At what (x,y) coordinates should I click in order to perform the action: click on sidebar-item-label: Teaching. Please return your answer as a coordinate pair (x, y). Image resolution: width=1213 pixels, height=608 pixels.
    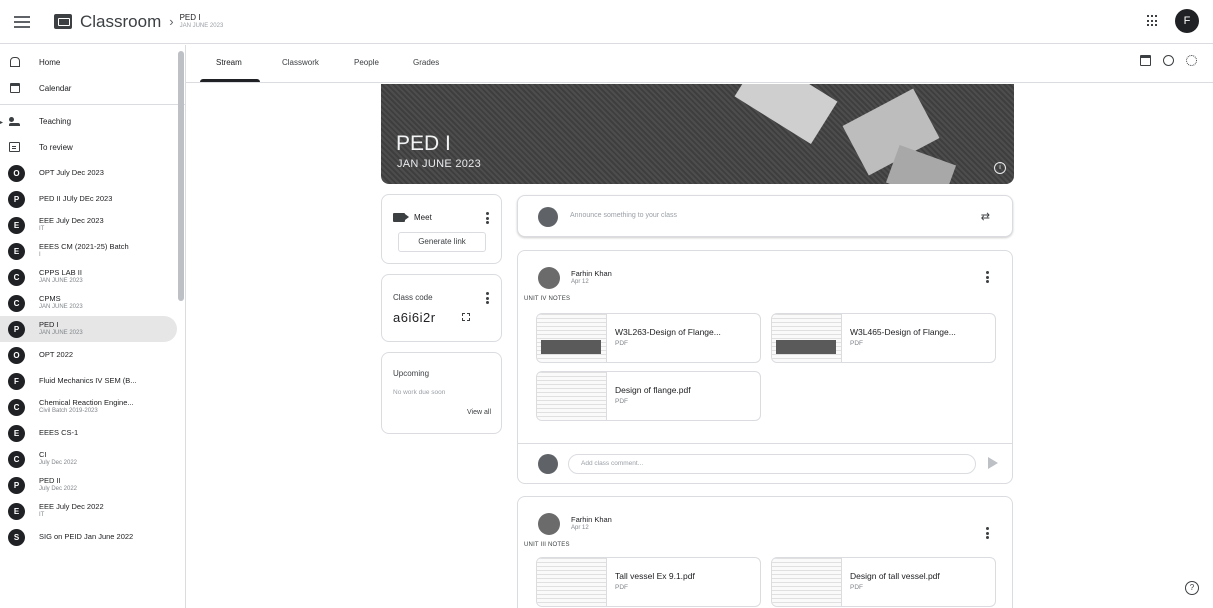
    Looking at the image, I should click on (55, 121).